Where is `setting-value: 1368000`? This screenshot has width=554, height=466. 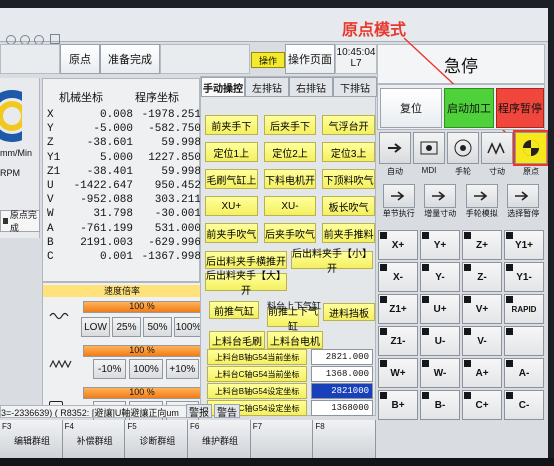 setting-value: 1368000 is located at coordinates (342, 408).